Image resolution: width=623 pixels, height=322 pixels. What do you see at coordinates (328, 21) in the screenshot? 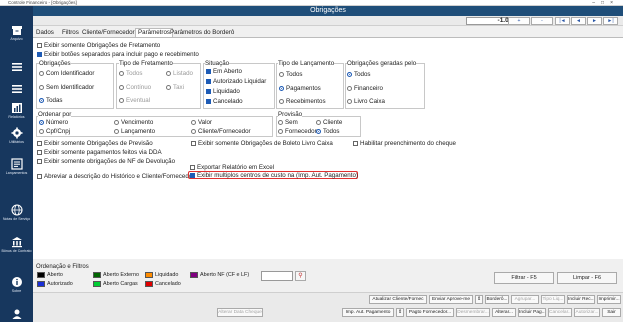
I see `record-toolbar: -1.000,00 + - |◄ ◄ ► ►|` at bounding box center [328, 21].